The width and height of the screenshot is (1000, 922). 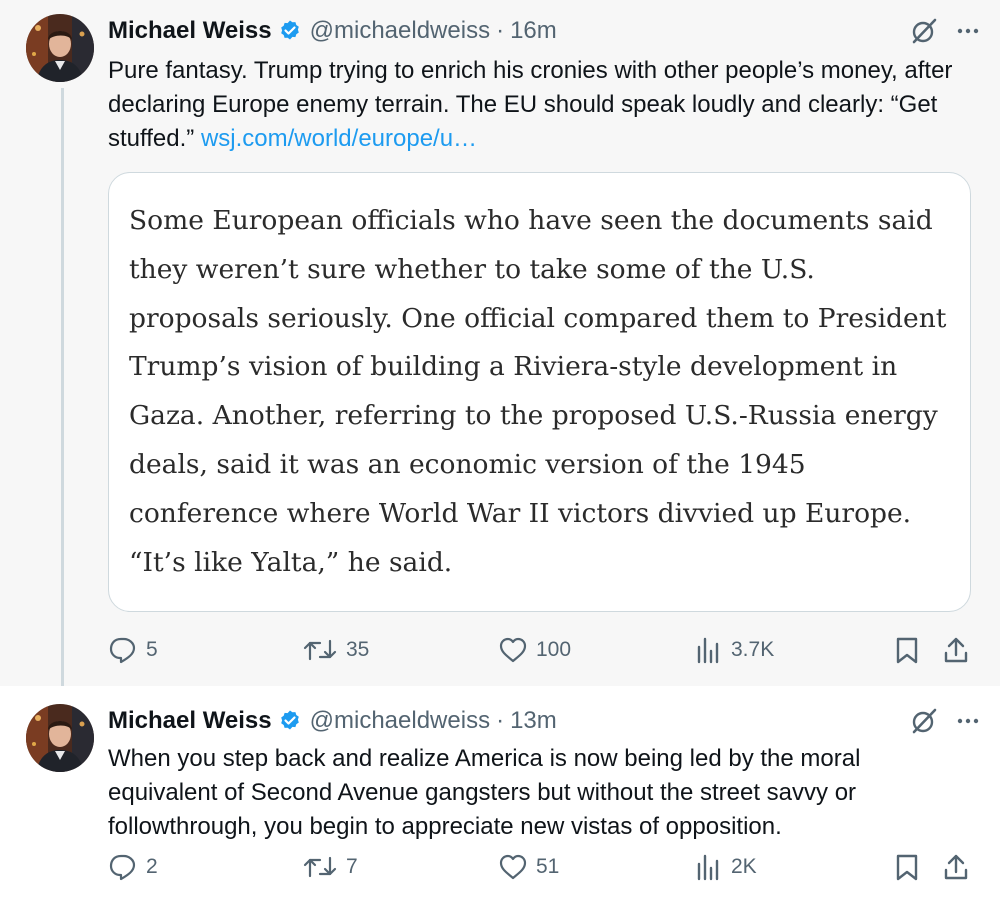 I want to click on timestamp: 13m, so click(x=533, y=721).